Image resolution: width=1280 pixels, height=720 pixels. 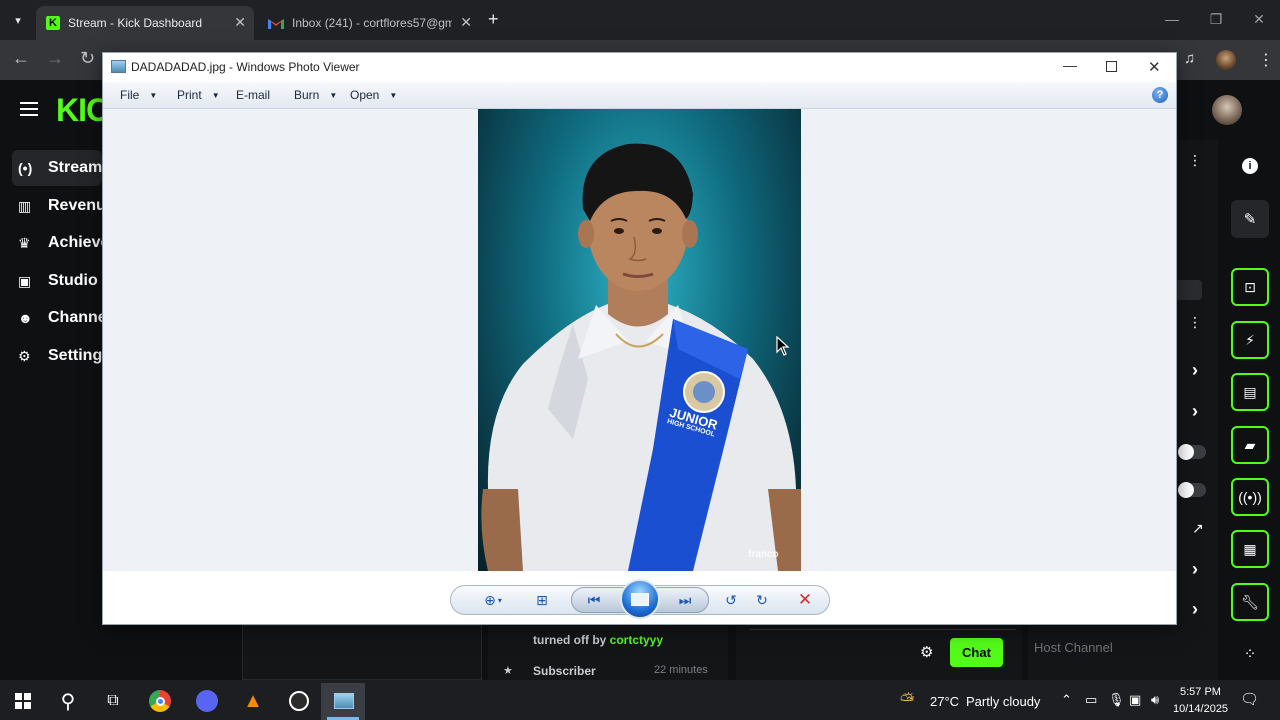 What do you see at coordinates (1111, 66) in the screenshot?
I see `viewer-maximize-icon` at bounding box center [1111, 66].